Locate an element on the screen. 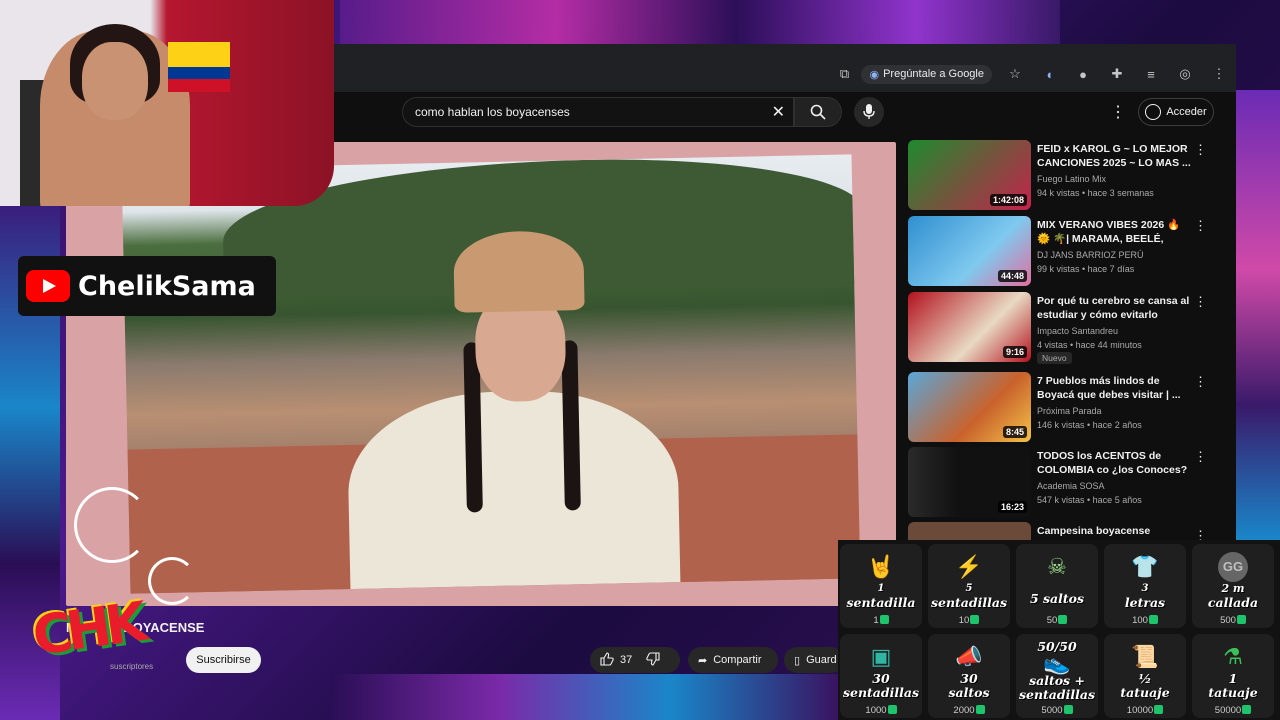 This screenshot has width=1280, height=720. reward-title: saltos is located at coordinates (969, 692).